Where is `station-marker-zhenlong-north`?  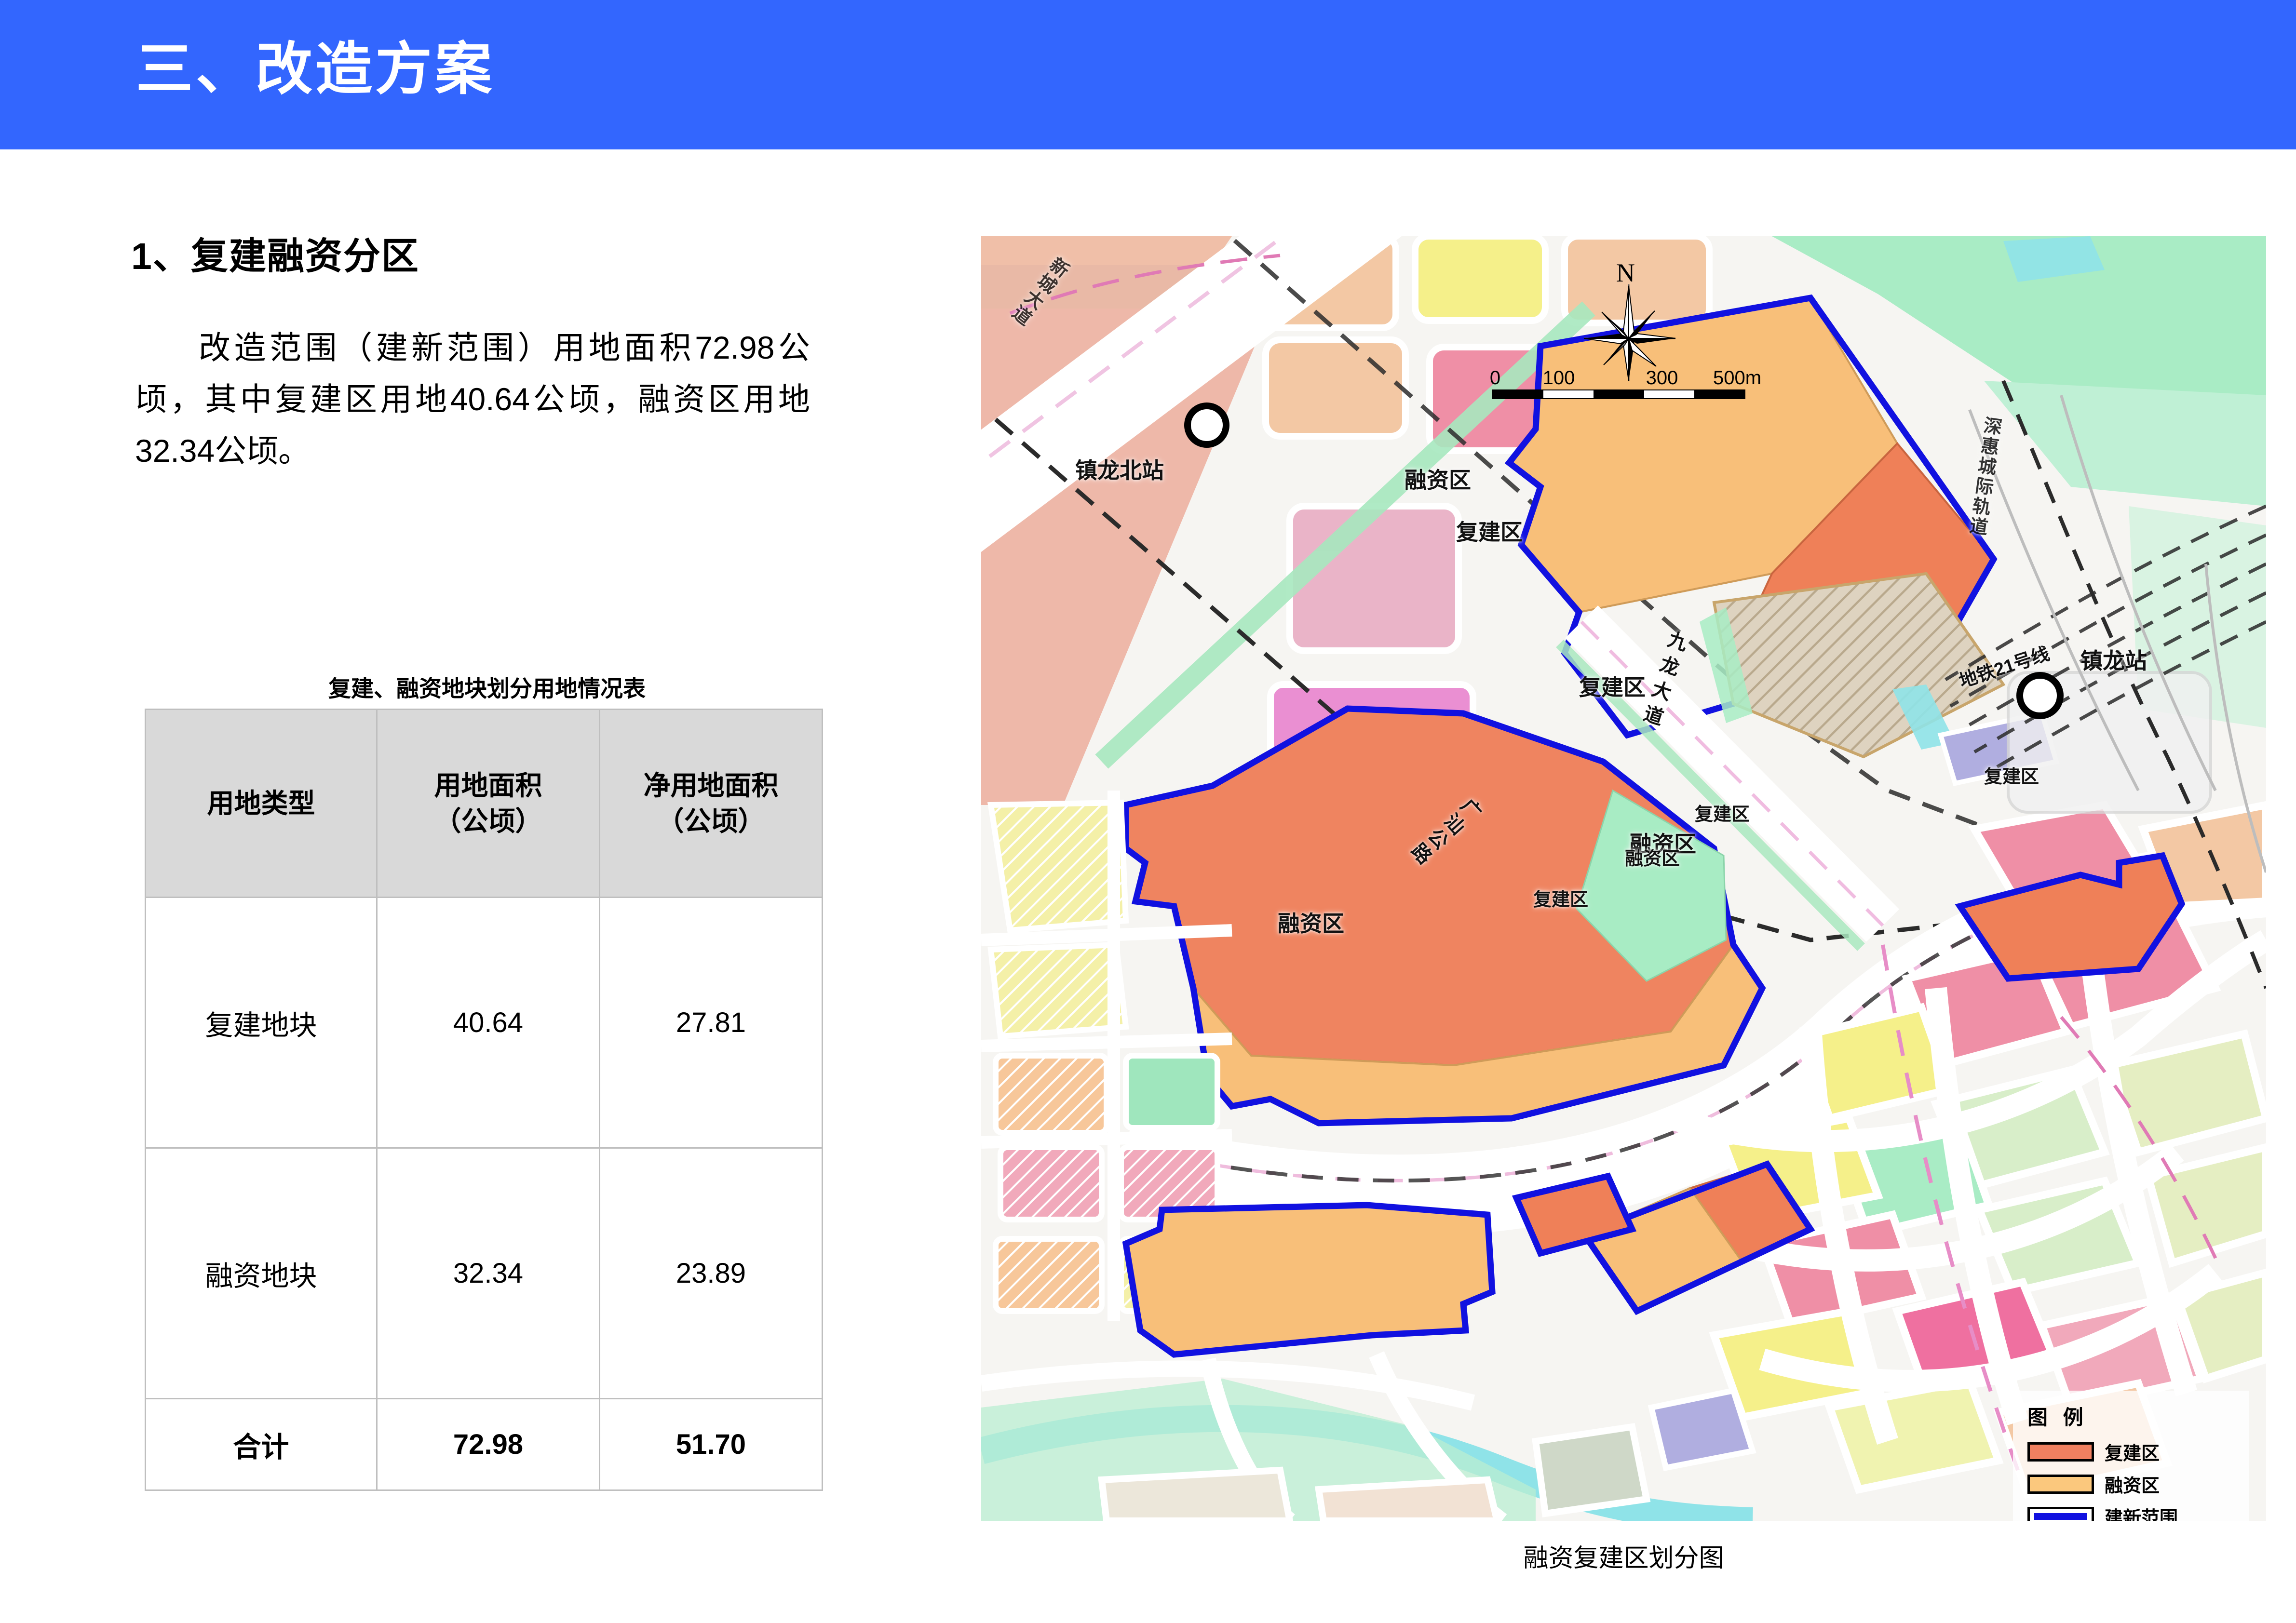 station-marker-zhenlong-north is located at coordinates (1206, 425).